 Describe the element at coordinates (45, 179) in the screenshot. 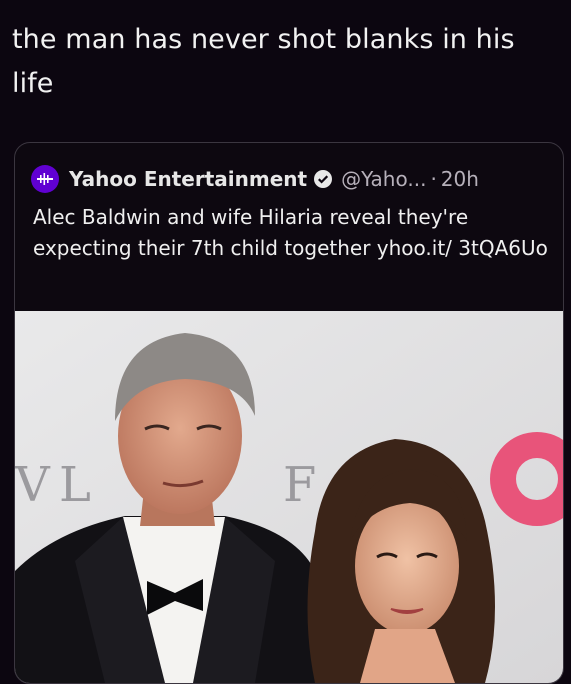

I see `yahoo-logo-icon` at that location.